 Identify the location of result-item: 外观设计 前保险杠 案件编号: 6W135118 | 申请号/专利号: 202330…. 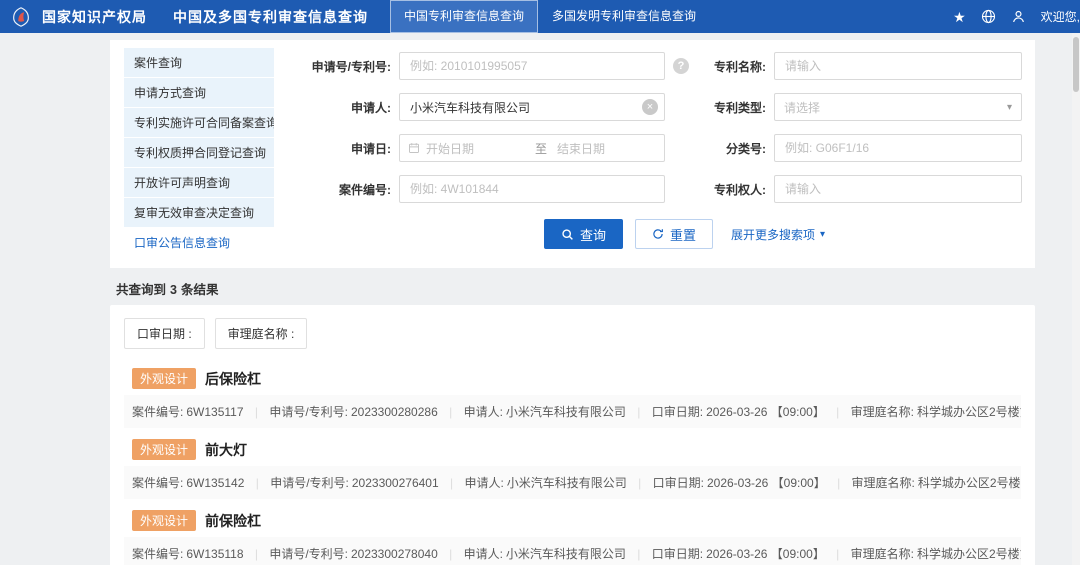
(572, 534).